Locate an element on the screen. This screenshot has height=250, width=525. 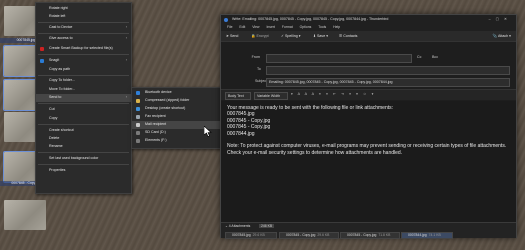
zip-folder-icon is located at coordinates (138, 101).